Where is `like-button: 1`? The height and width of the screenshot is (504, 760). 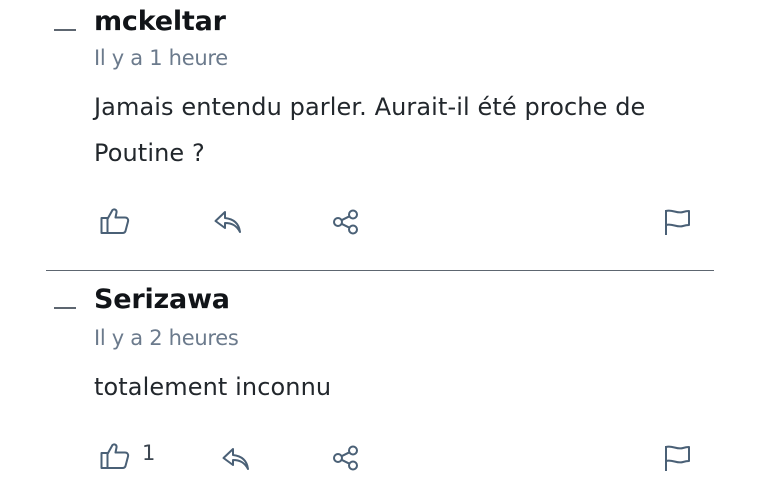 like-button: 1 is located at coordinates (128, 455).